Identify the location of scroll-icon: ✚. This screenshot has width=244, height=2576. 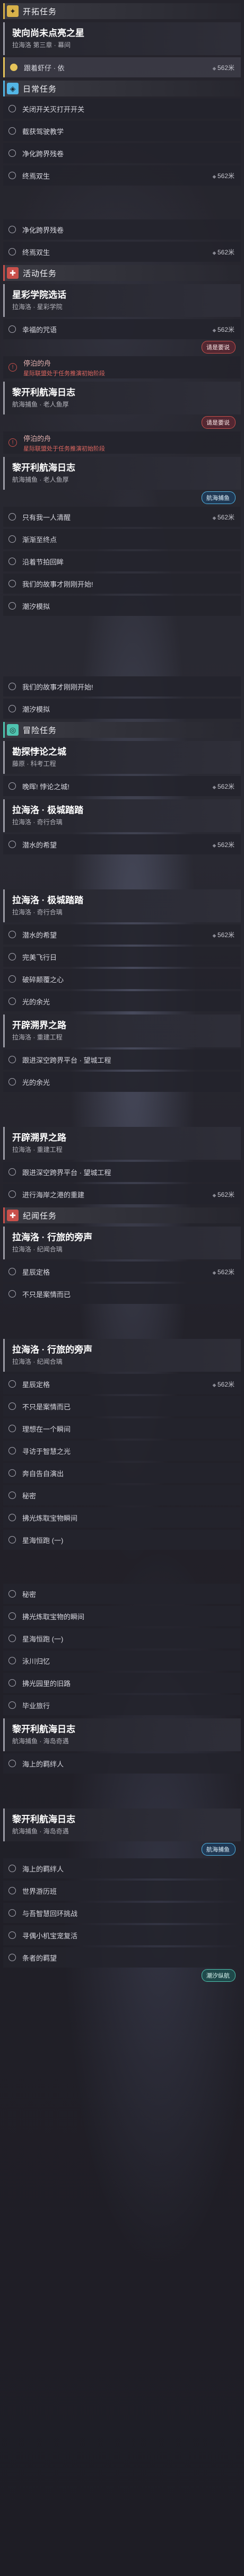
(13, 1215).